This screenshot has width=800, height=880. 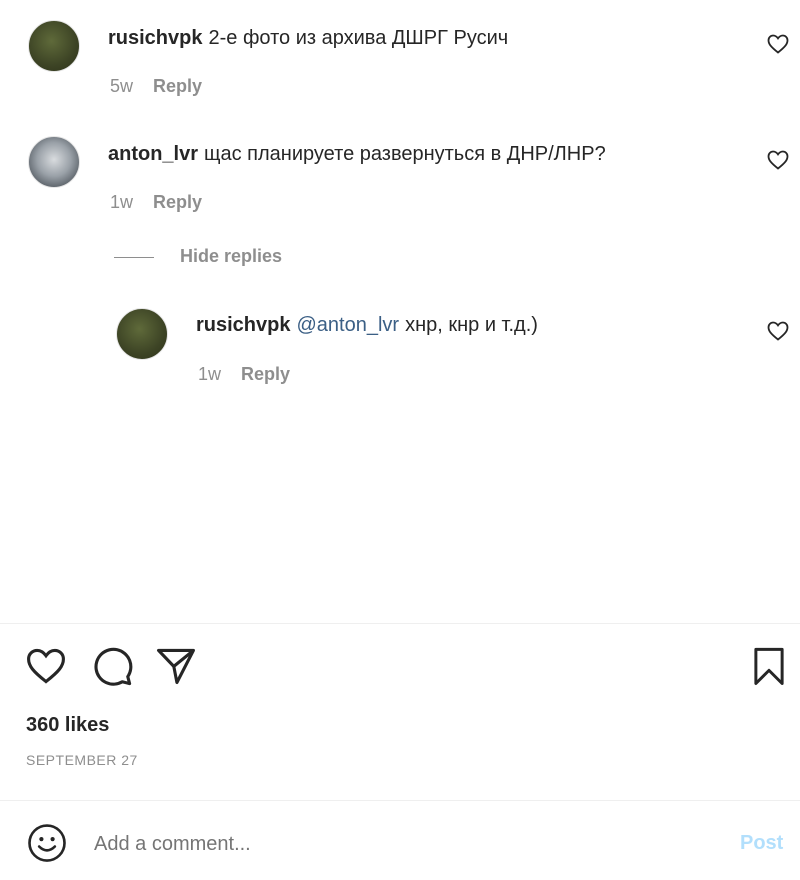 What do you see at coordinates (471, 325) in the screenshot?
I see `comment-body: хнр, кнр и т.д.)` at bounding box center [471, 325].